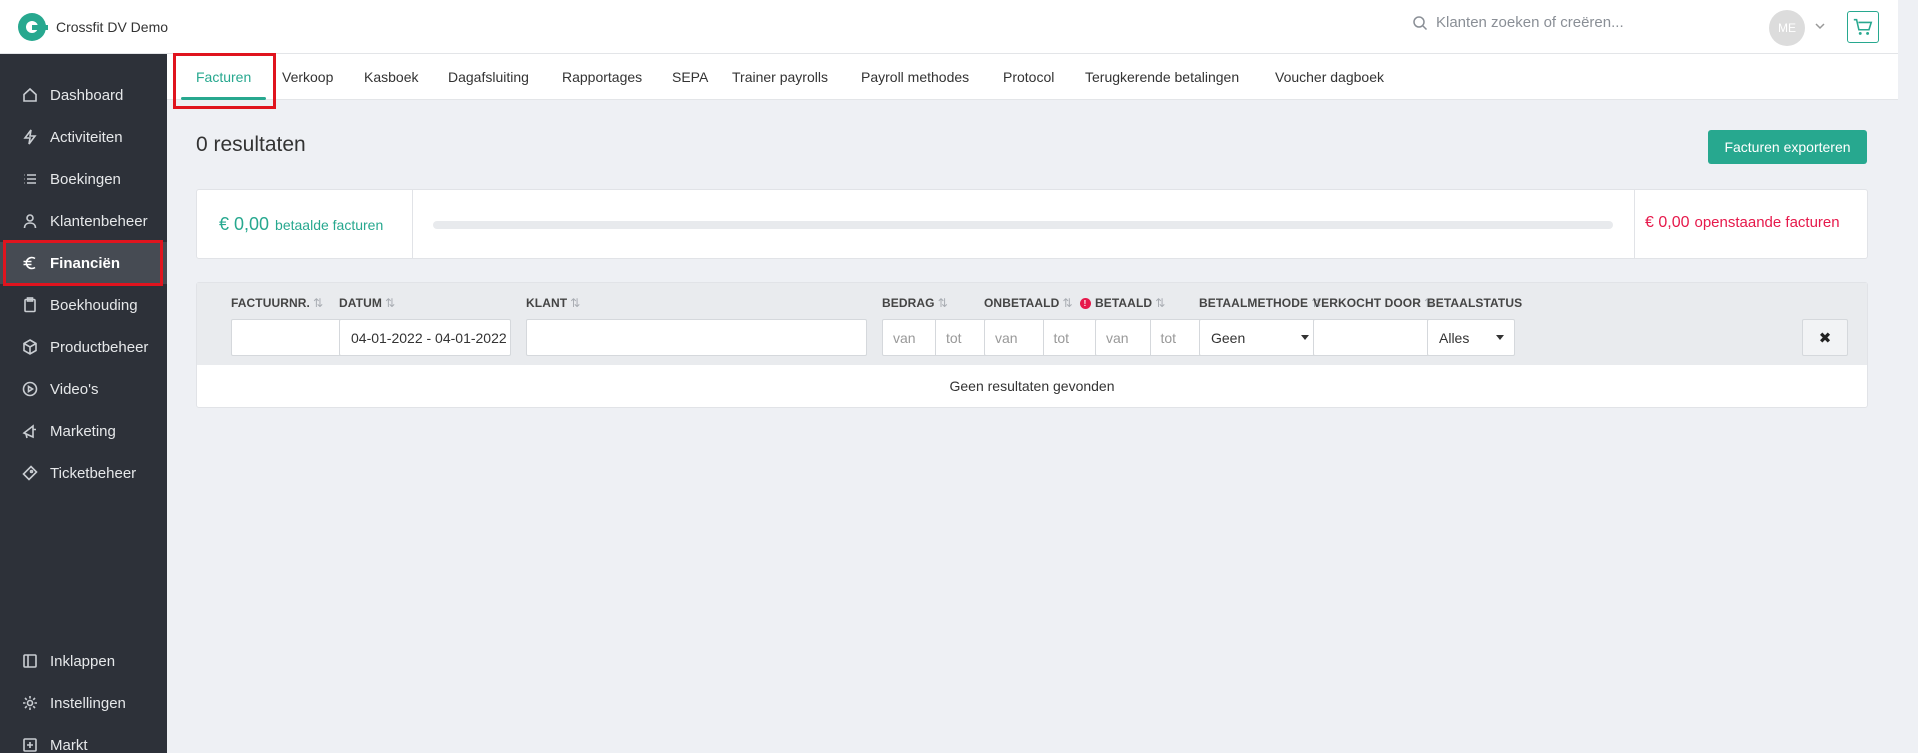  I want to click on sidebar-item-videos: Video's, so click(83, 389).